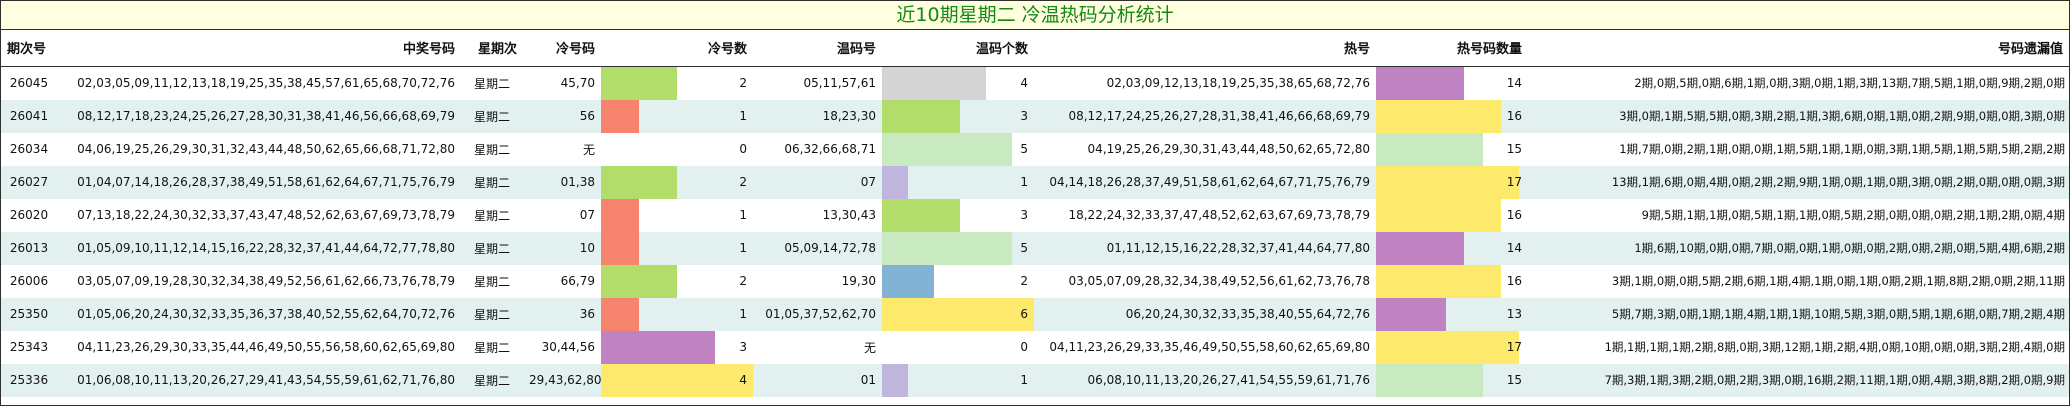 The height and width of the screenshot is (406, 2070). What do you see at coordinates (29, 149) in the screenshot?
I see `issue-cell: 26034` at bounding box center [29, 149].